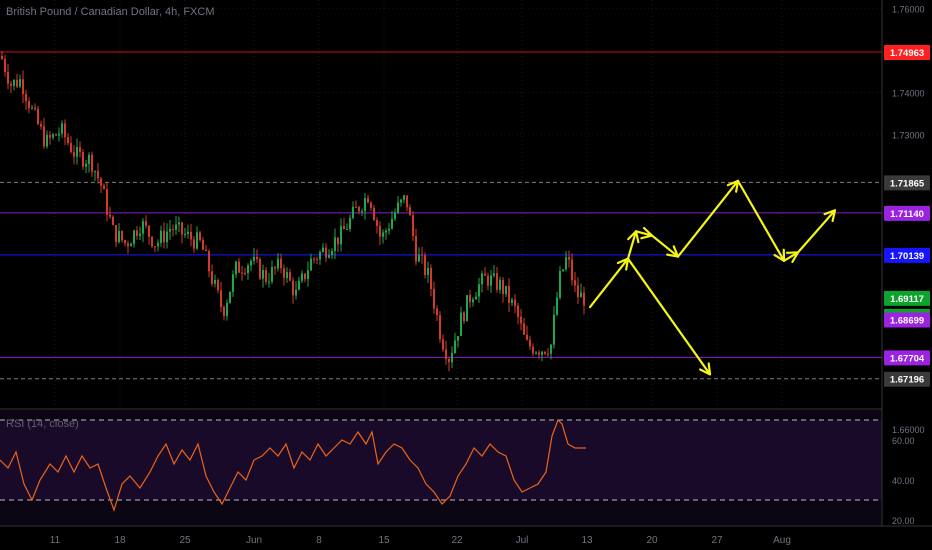 Image resolution: width=932 pixels, height=550 pixels. What do you see at coordinates (907, 53) in the screenshot?
I see `price-badge-label: 1.74963` at bounding box center [907, 53].